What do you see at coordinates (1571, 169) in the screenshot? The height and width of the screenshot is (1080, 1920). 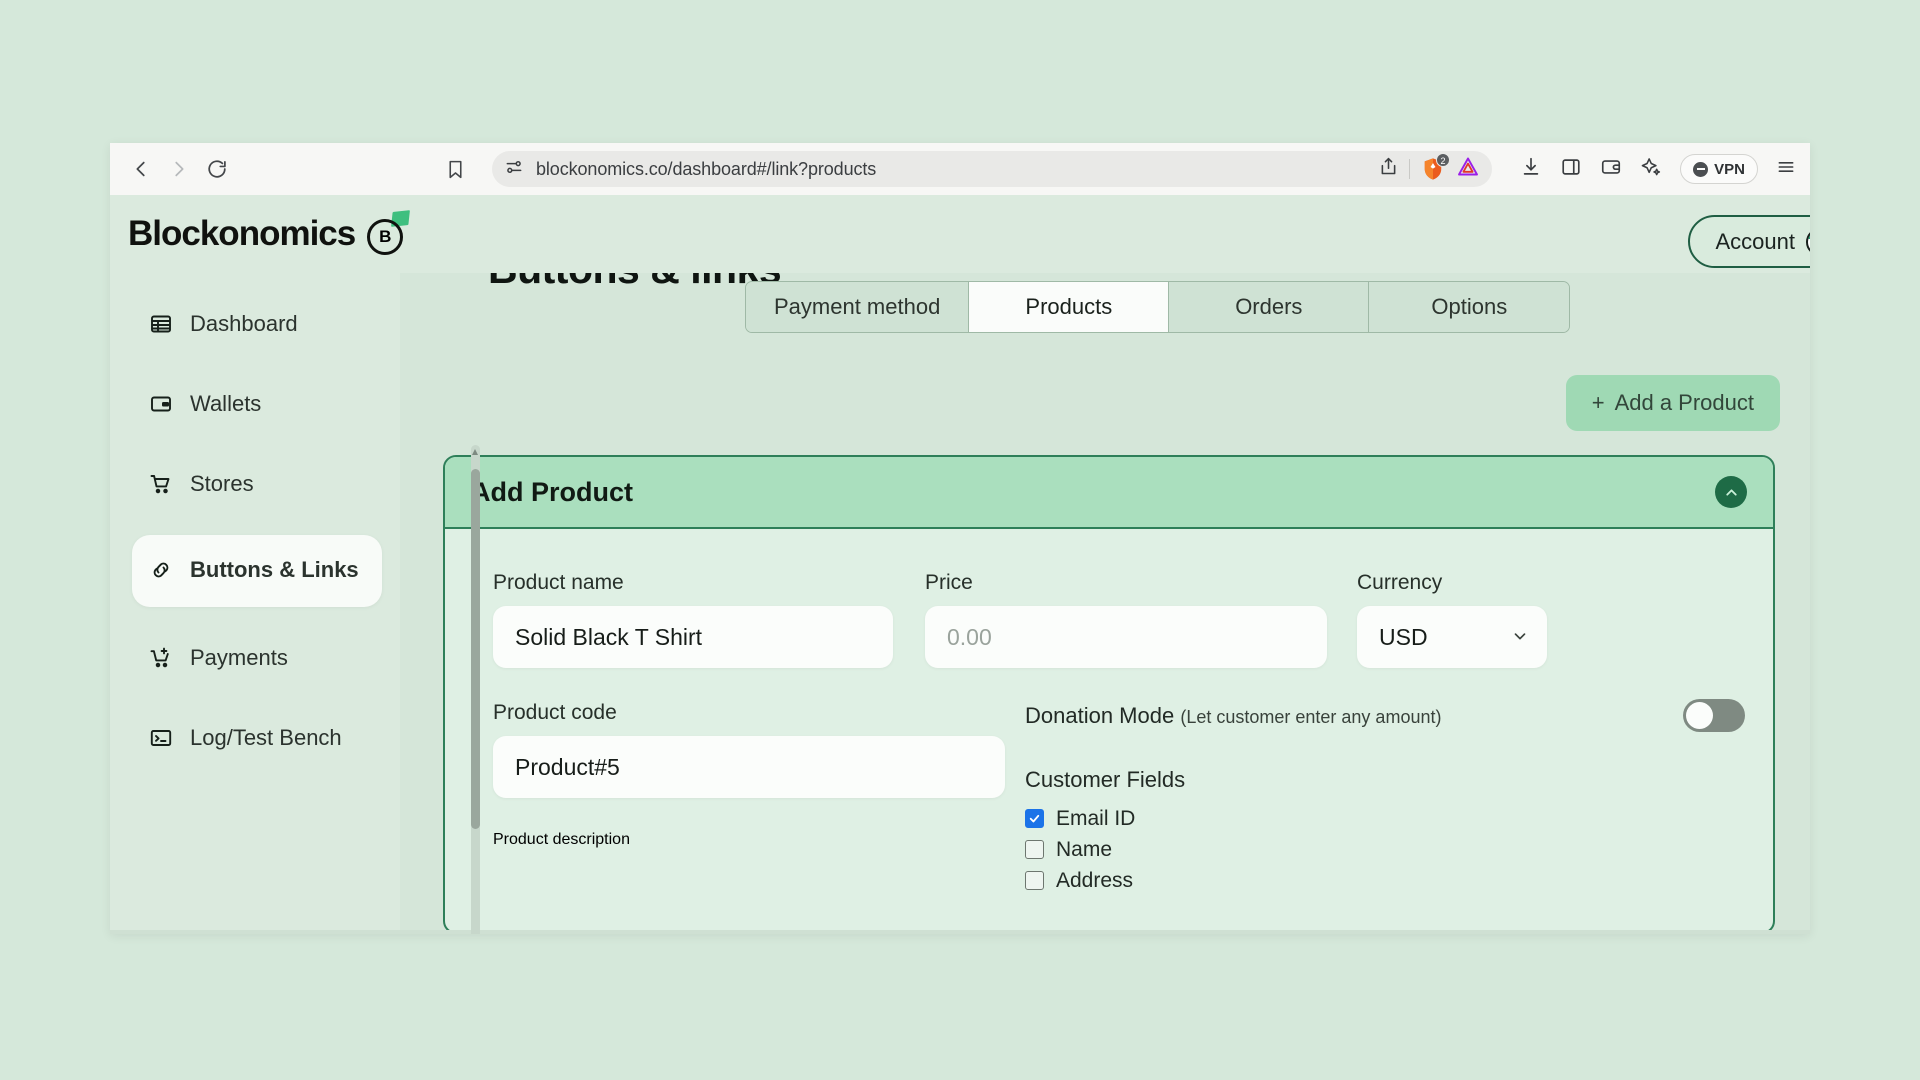 I see `panel-icon` at bounding box center [1571, 169].